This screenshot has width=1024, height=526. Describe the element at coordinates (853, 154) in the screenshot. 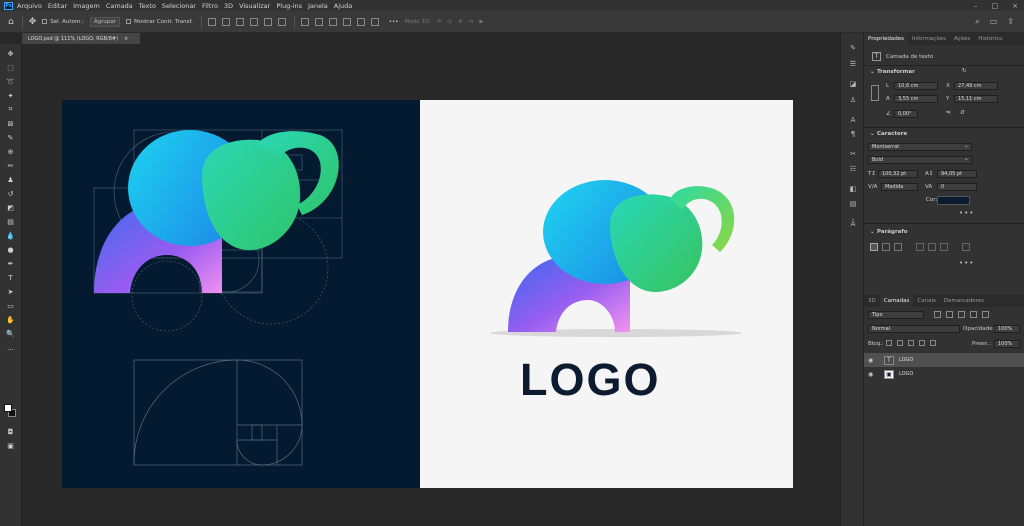

I see `tools-panel-icon: ✂` at that location.